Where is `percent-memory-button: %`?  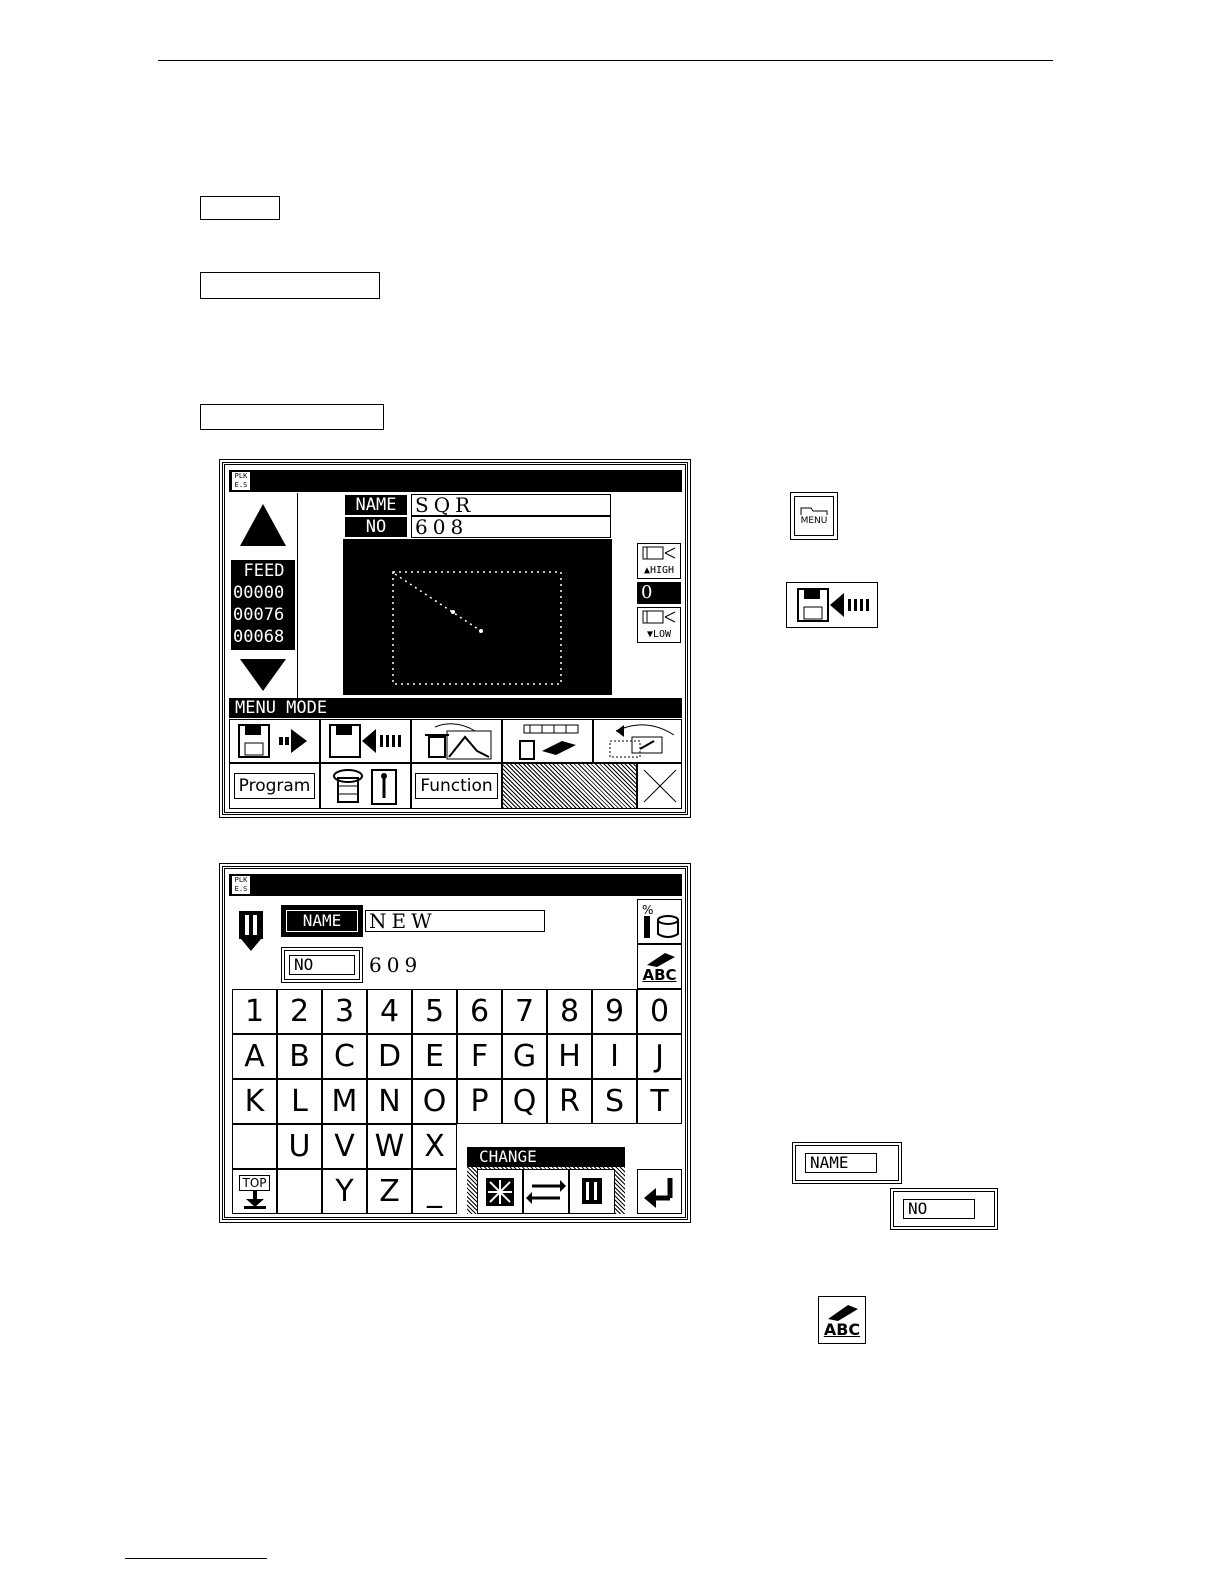
percent-memory-button: % is located at coordinates (659, 921).